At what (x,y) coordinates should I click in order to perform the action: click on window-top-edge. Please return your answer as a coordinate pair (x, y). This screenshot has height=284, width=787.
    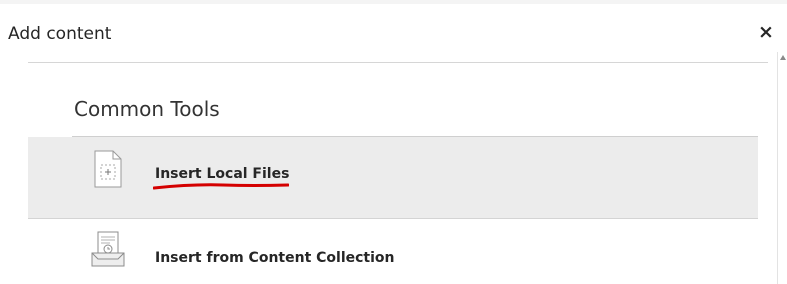
    Looking at the image, I should click on (393, 2).